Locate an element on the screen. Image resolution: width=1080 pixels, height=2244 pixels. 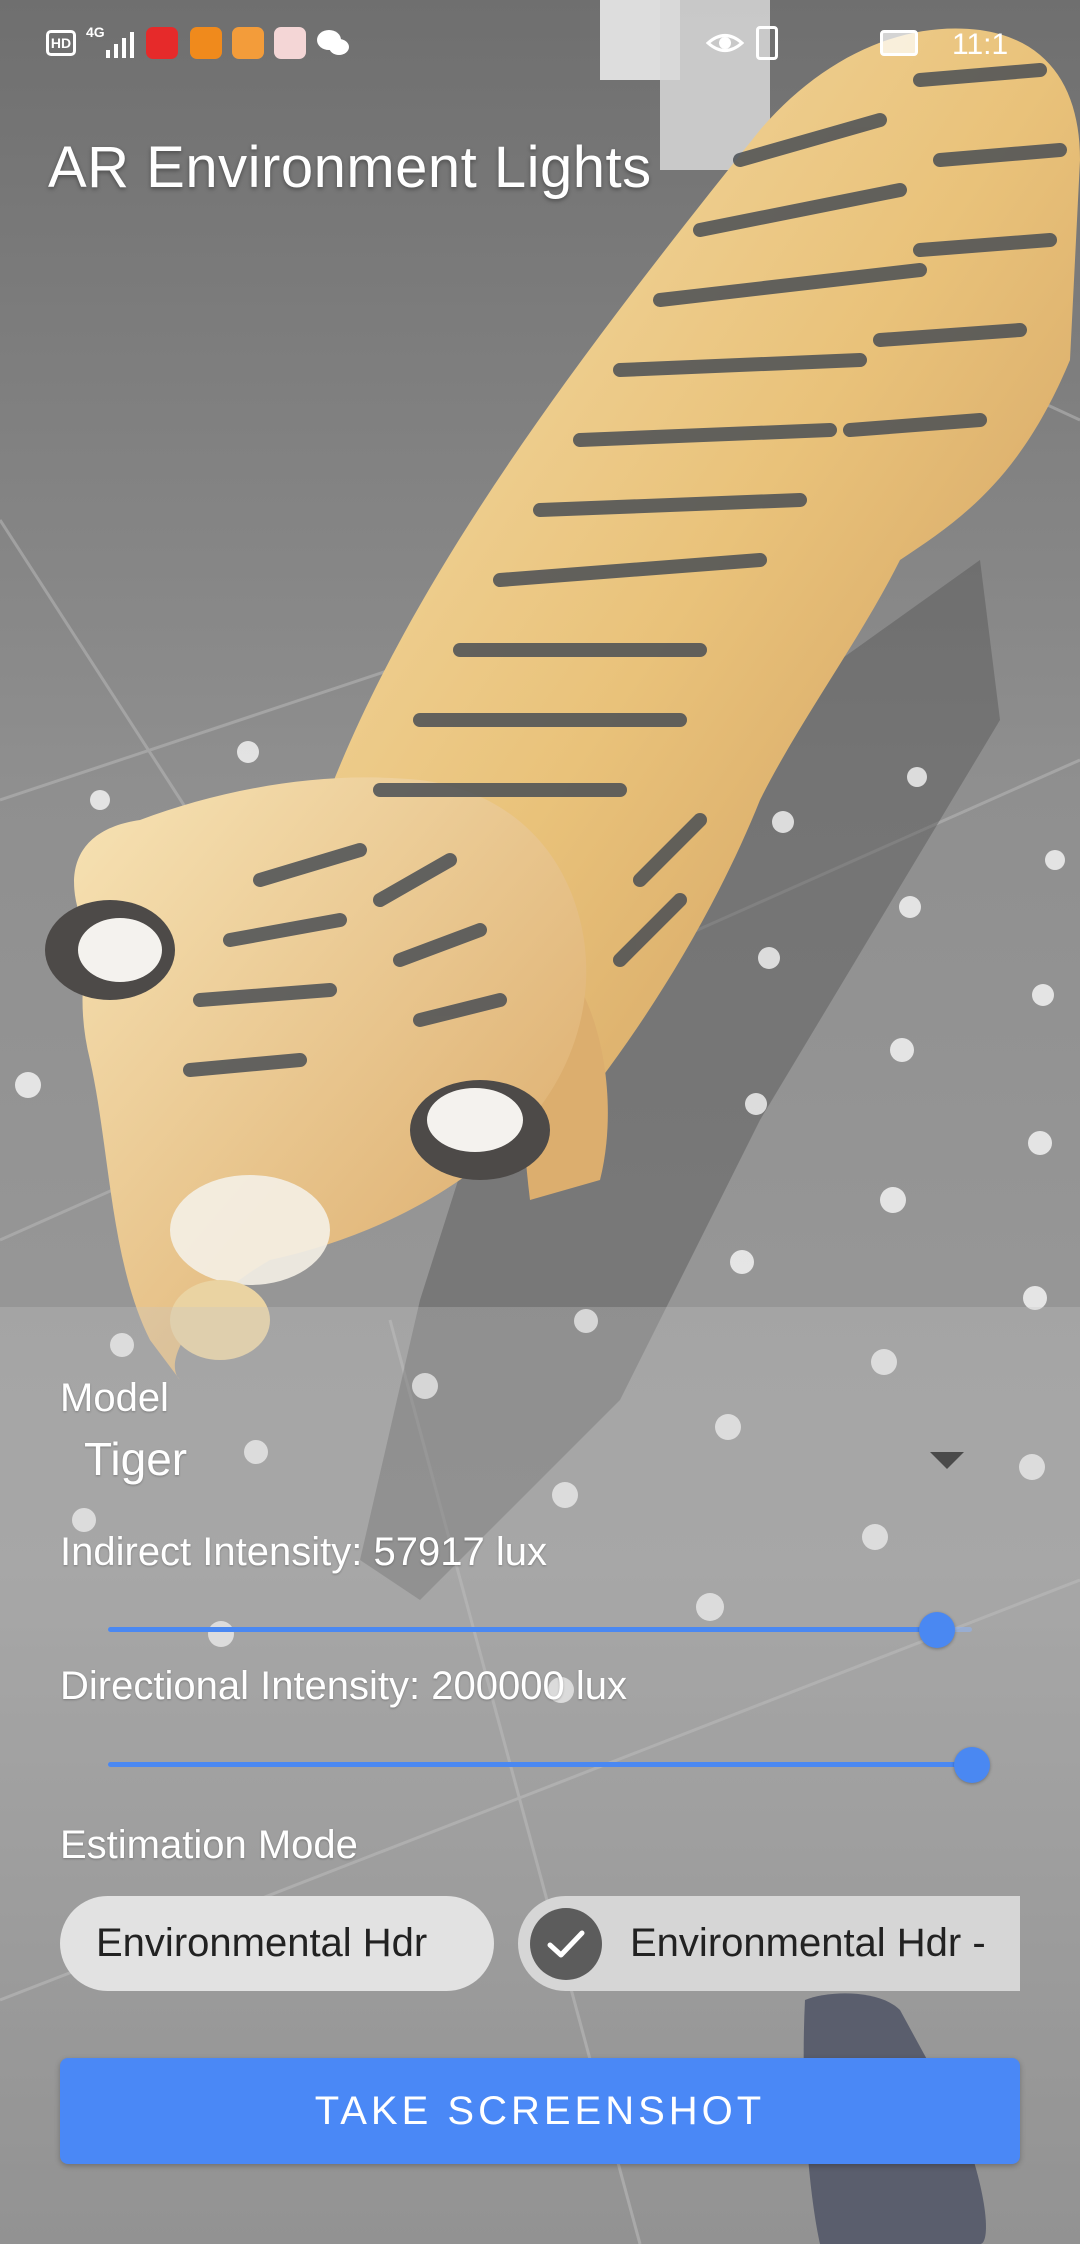
estimation-mode-label: Estimation Mode is located at coordinates (209, 1845).